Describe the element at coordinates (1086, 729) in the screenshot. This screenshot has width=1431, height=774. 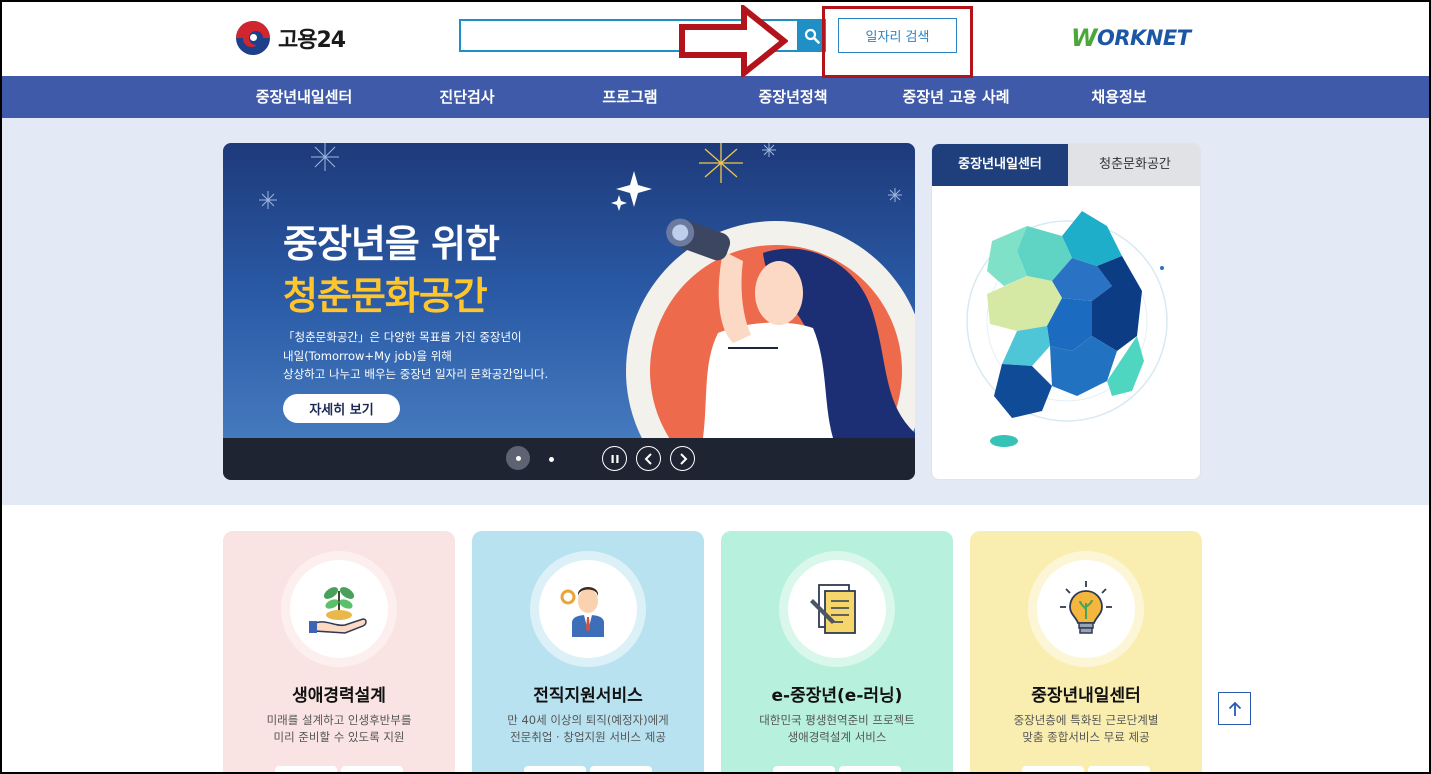
I see `card-description: 중장년층에 특화된 근로단계별 맞춤 종합서비스 무료 제공` at that location.